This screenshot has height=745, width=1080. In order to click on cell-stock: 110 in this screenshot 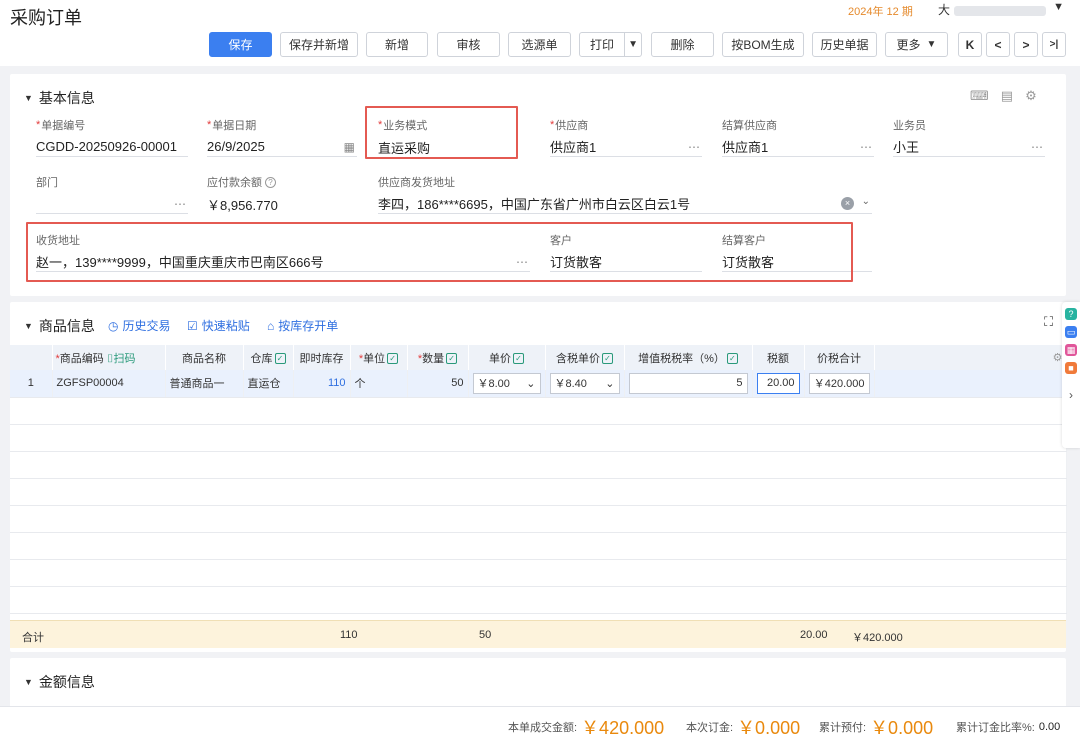, I will do `click(322, 384)`.